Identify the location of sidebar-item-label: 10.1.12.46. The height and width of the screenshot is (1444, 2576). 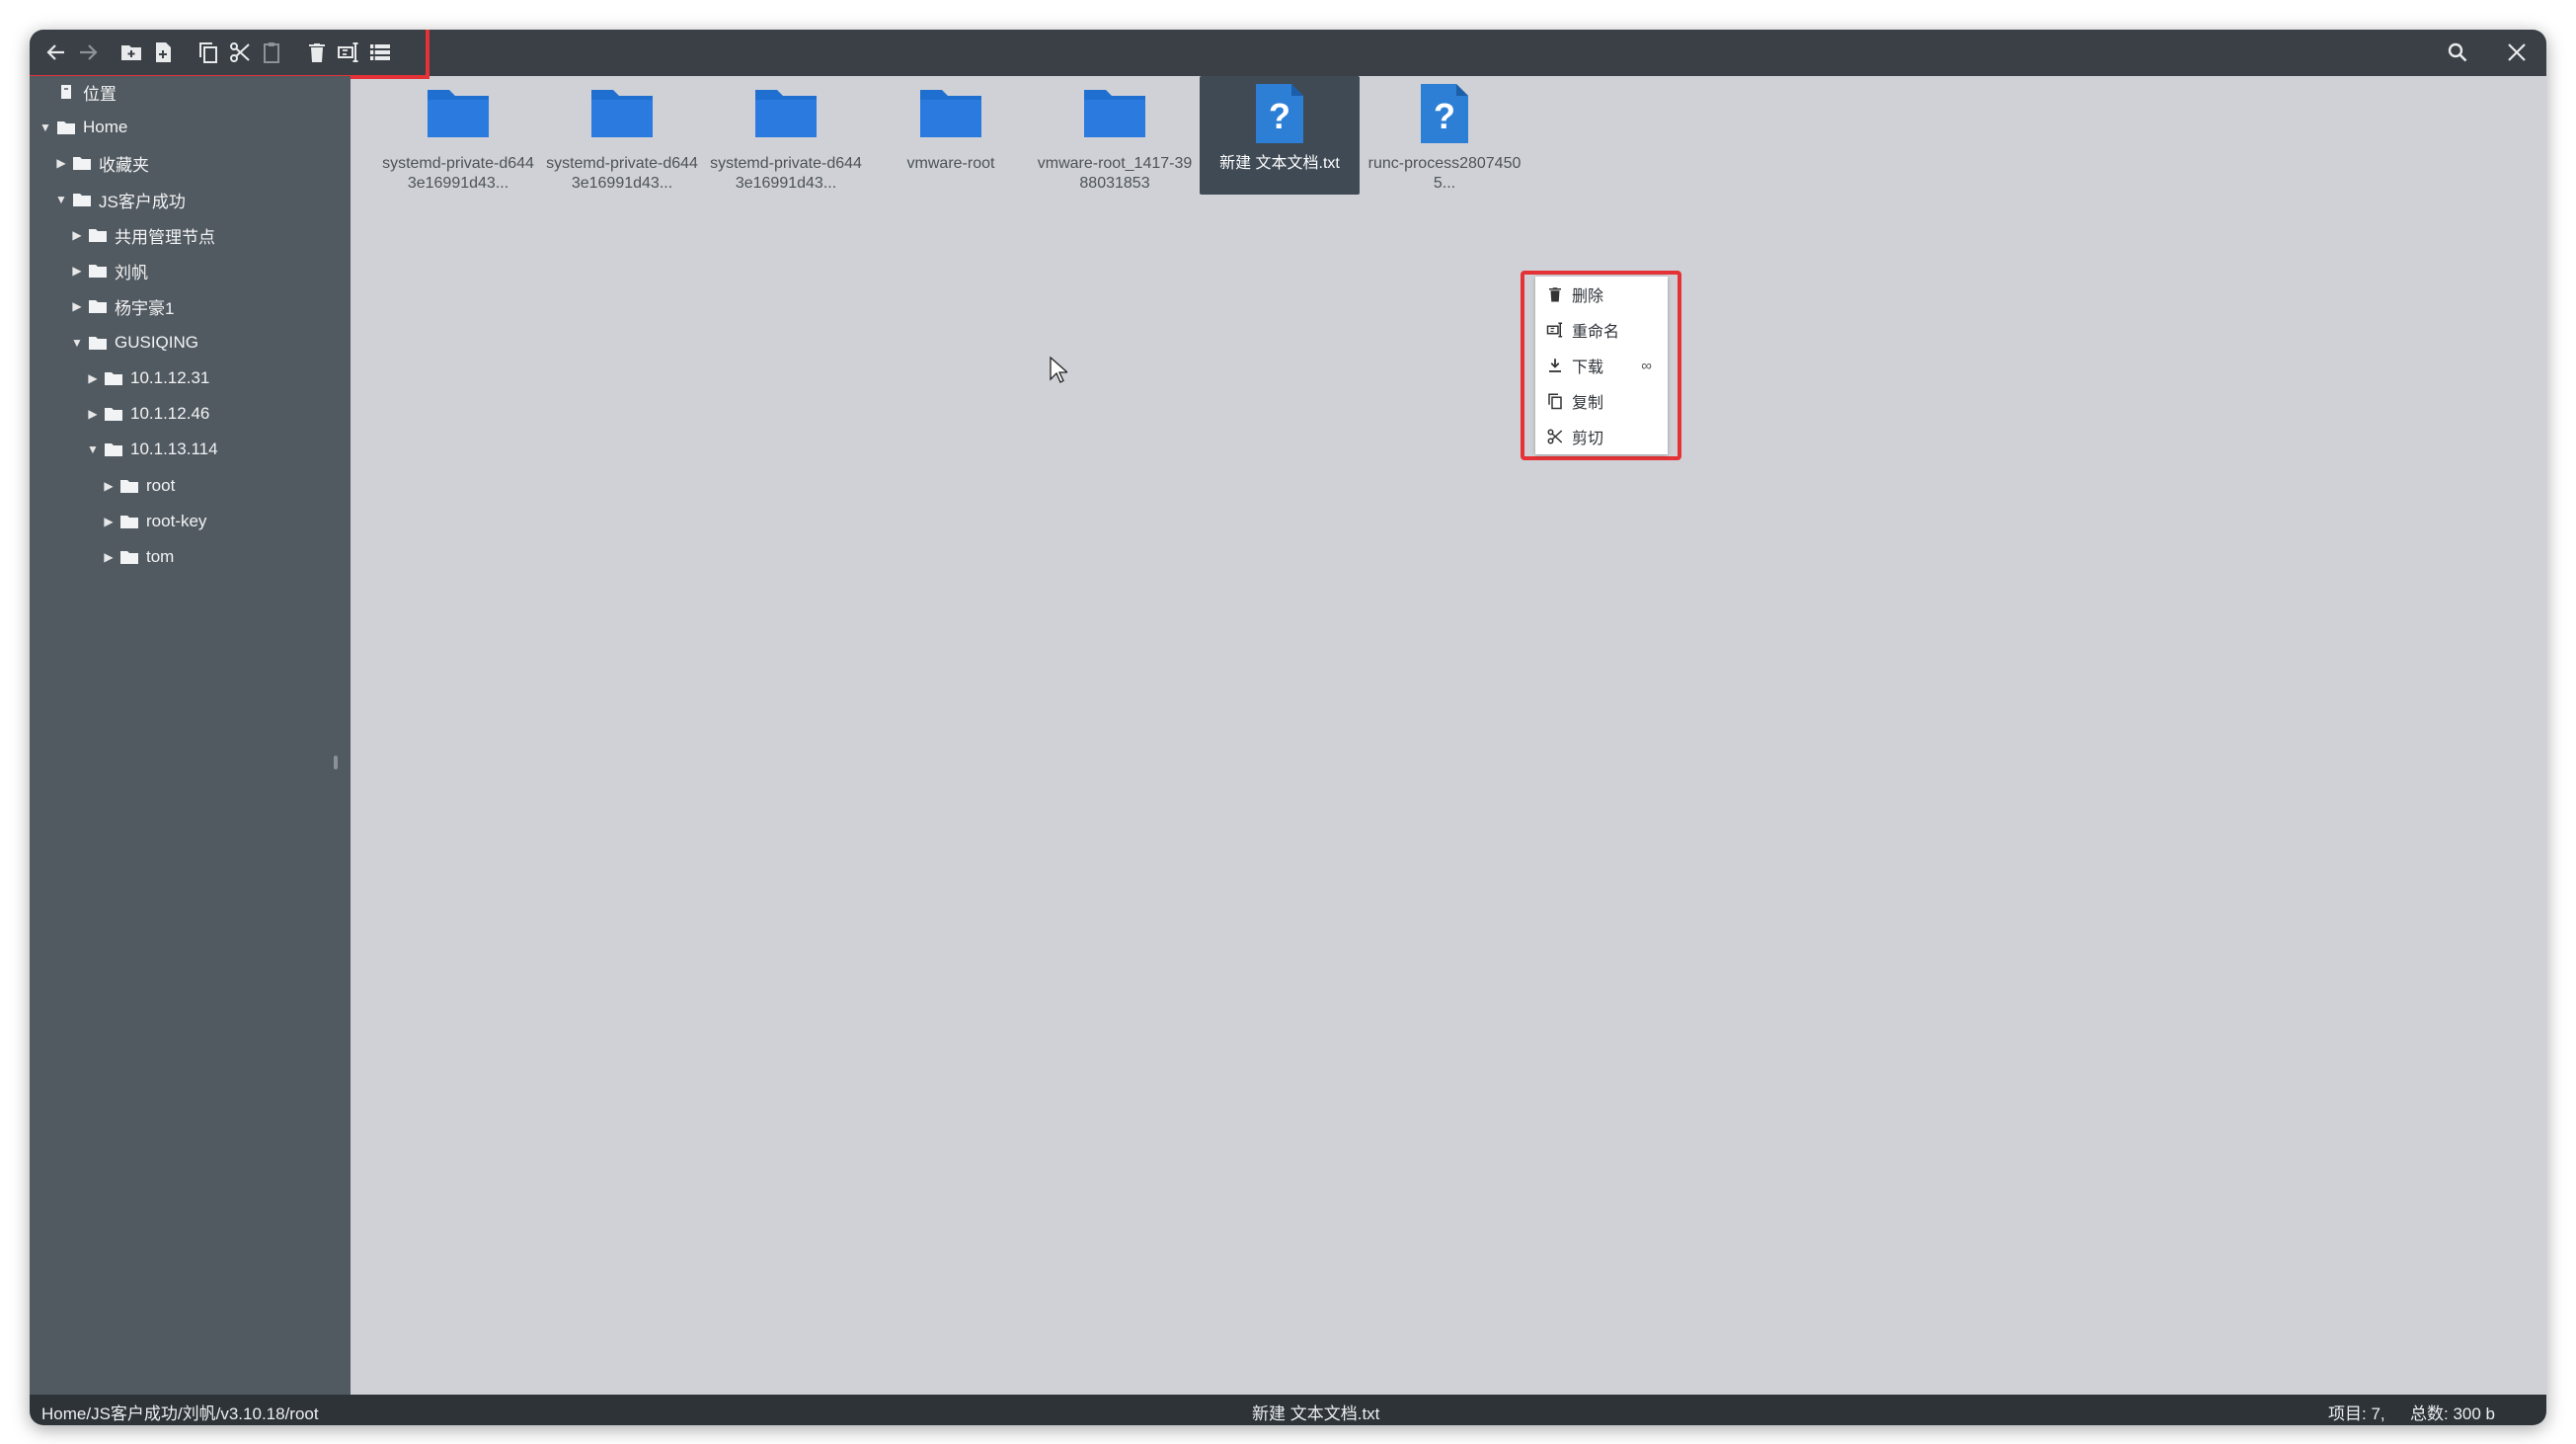
(170, 413).